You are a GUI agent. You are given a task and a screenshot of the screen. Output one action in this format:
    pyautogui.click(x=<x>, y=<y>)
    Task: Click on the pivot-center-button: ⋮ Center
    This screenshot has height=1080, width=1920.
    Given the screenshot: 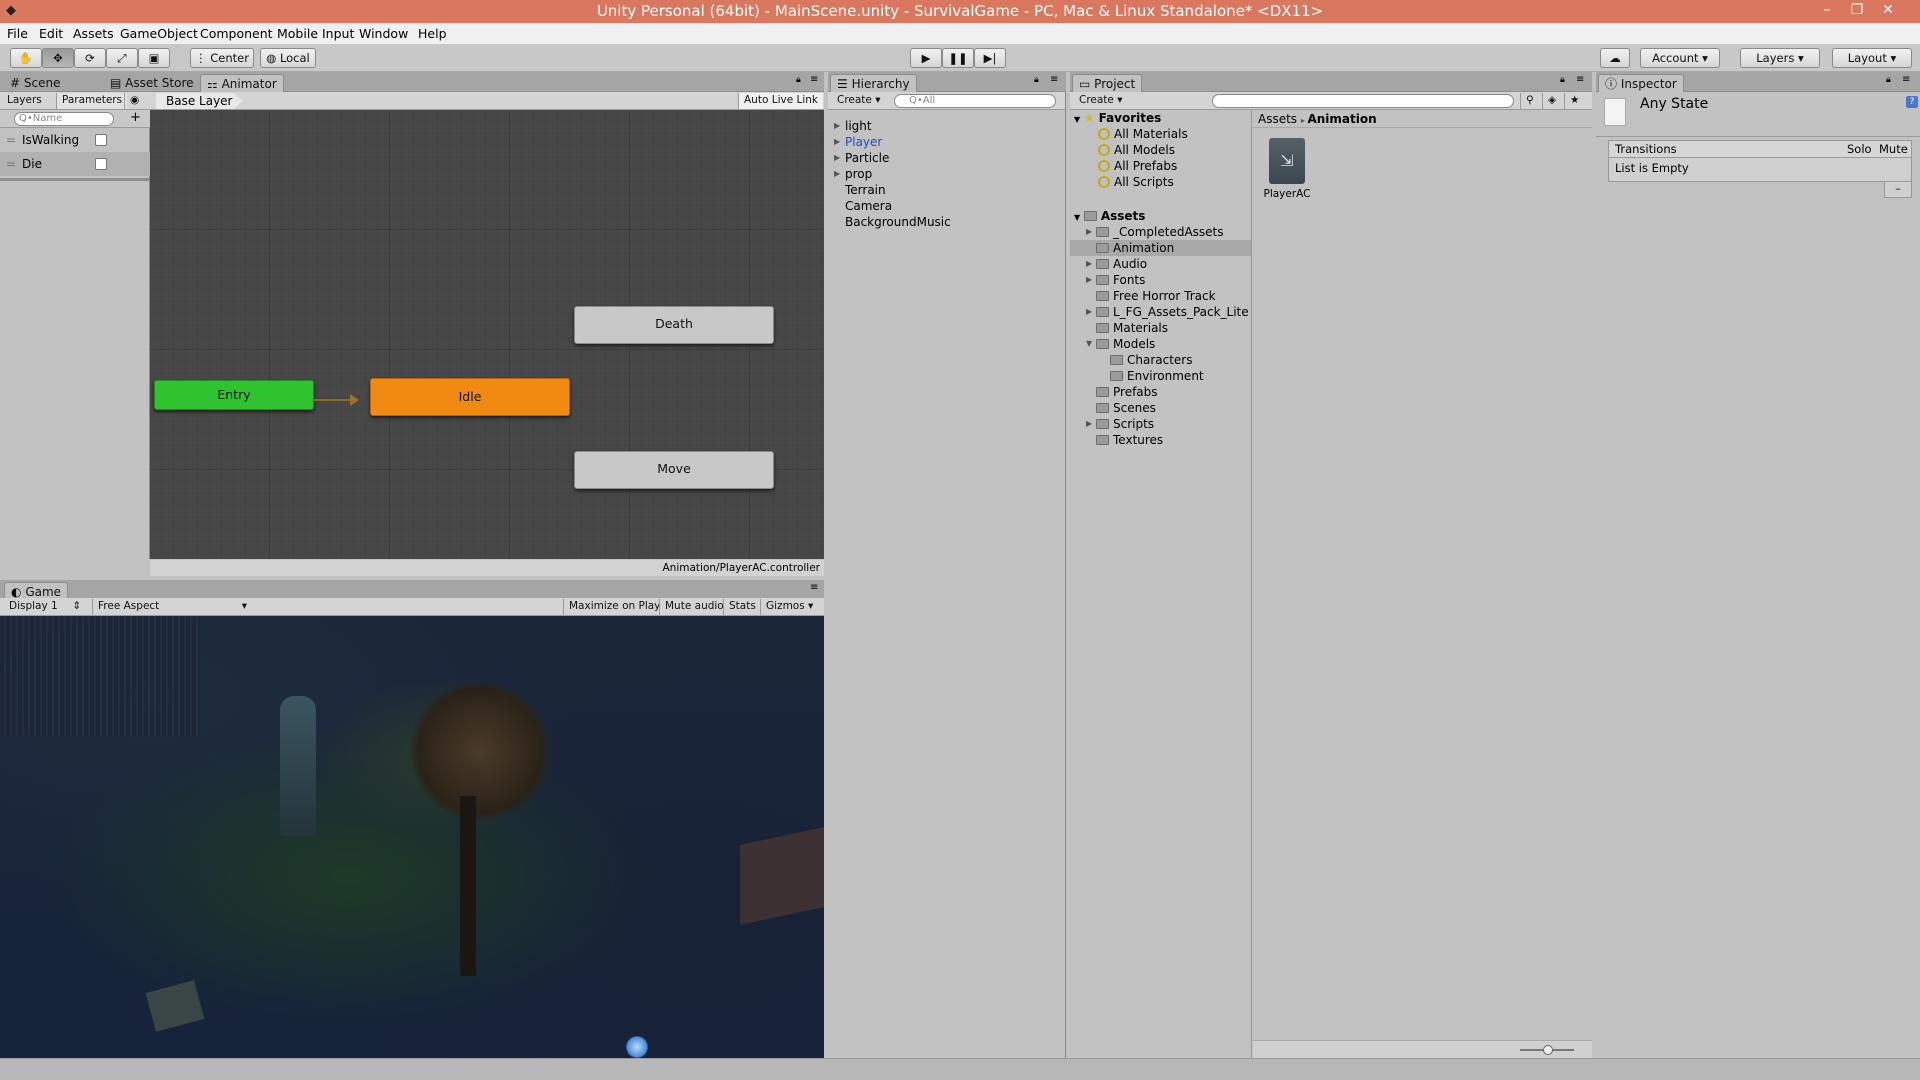 What is the action you would take?
    pyautogui.click(x=222, y=58)
    